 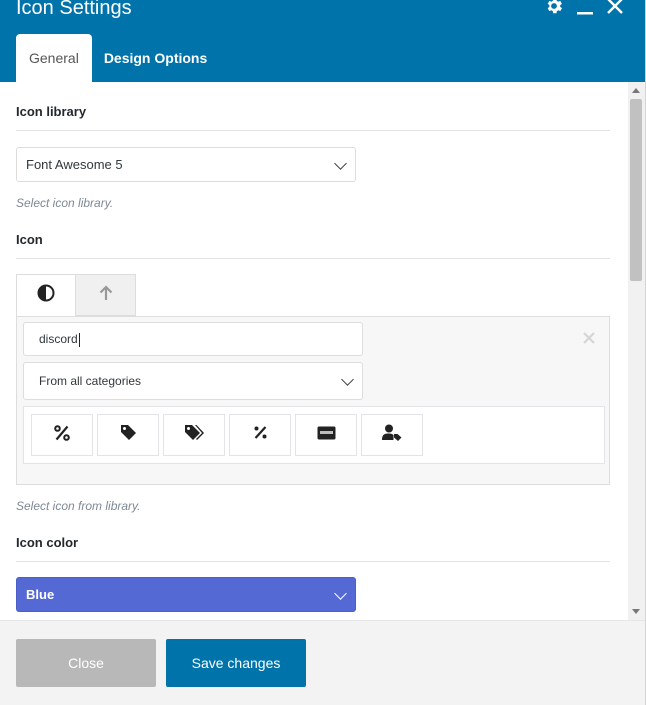 I want to click on icon-library-label: Icon library, so click(x=51, y=111).